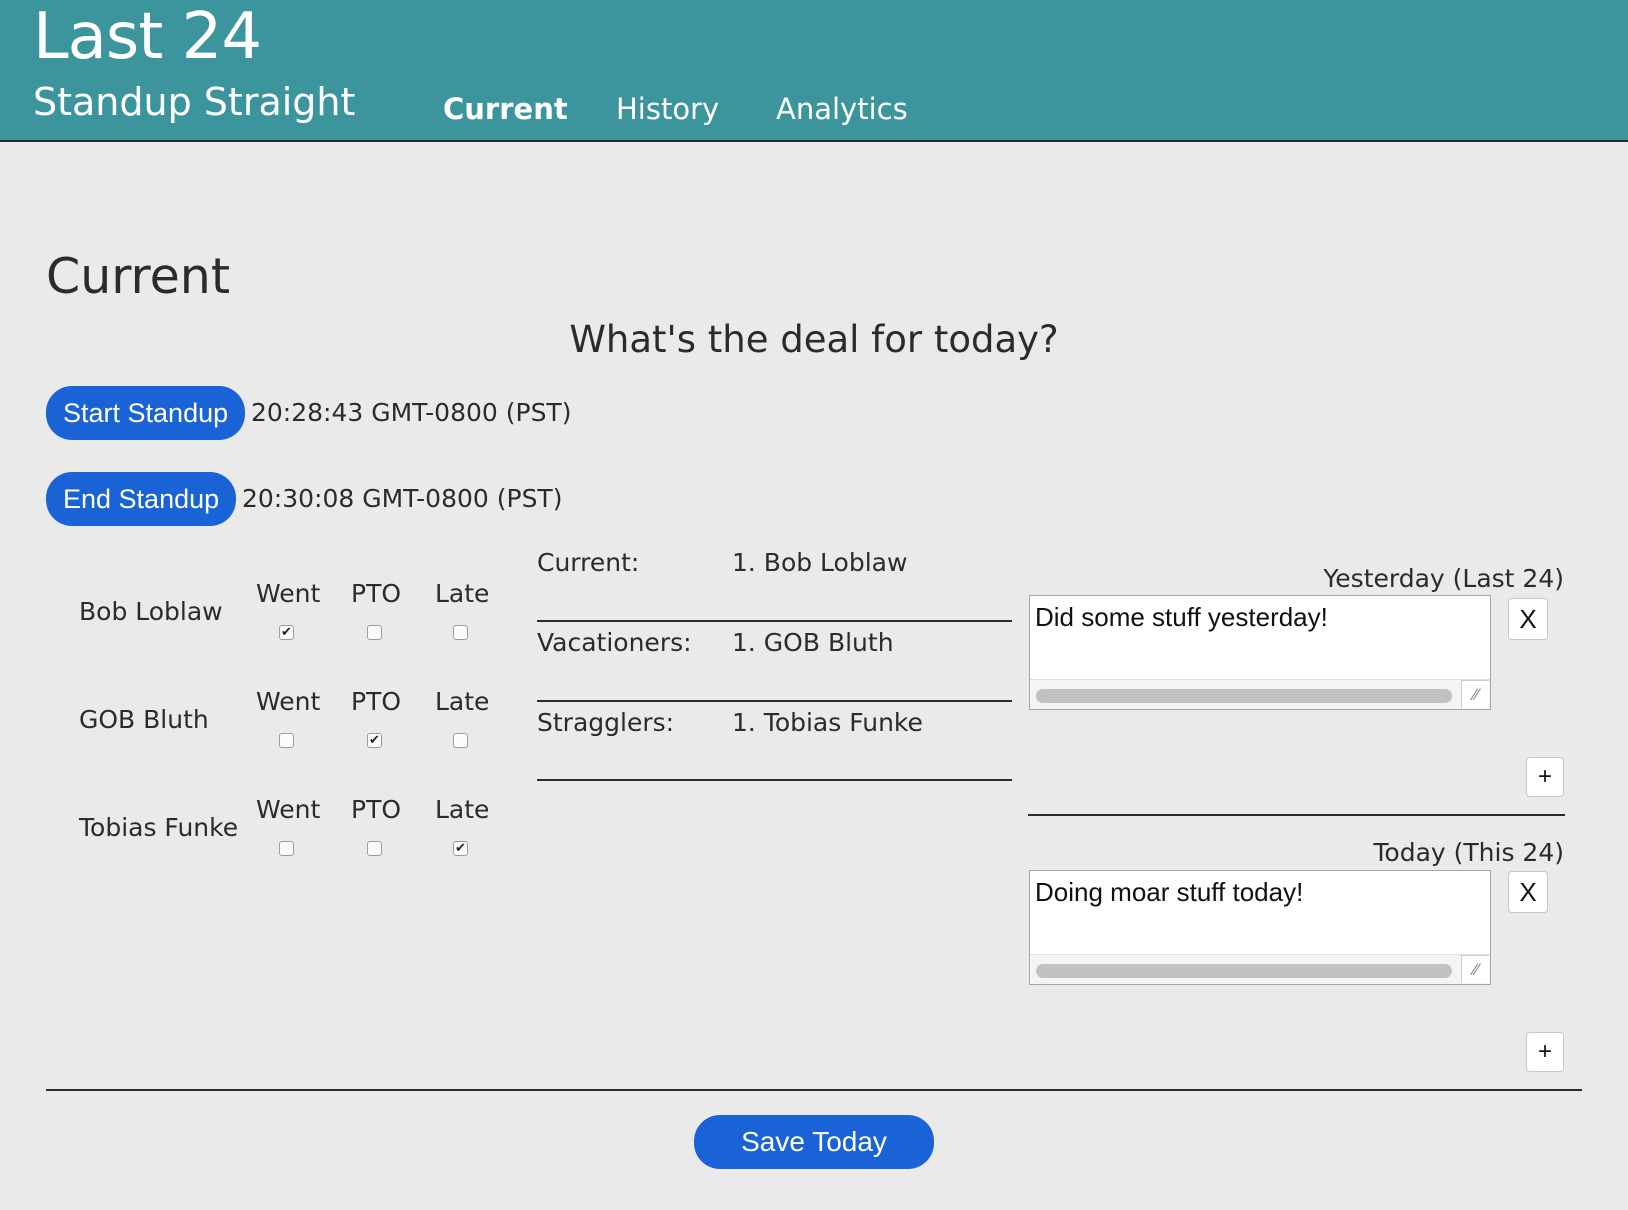 The image size is (1628, 1210). What do you see at coordinates (820, 562) in the screenshot?
I see `current-value: 1. Bob Loblaw` at bounding box center [820, 562].